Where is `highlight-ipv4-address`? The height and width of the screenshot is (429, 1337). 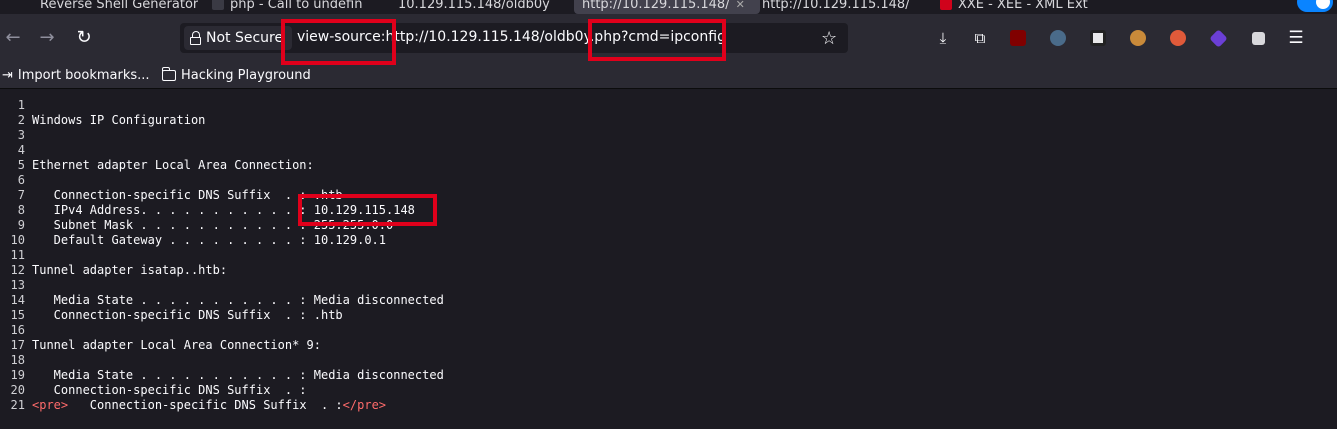 highlight-ipv4-address is located at coordinates (367, 210).